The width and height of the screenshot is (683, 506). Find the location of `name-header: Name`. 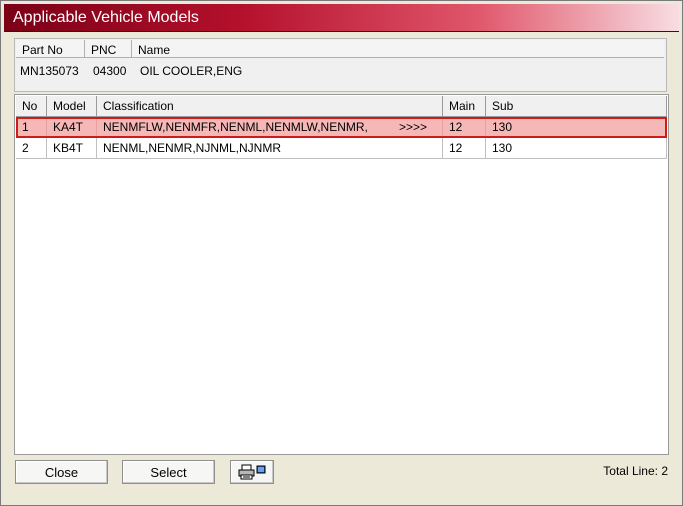

name-header: Name is located at coordinates (398, 49).